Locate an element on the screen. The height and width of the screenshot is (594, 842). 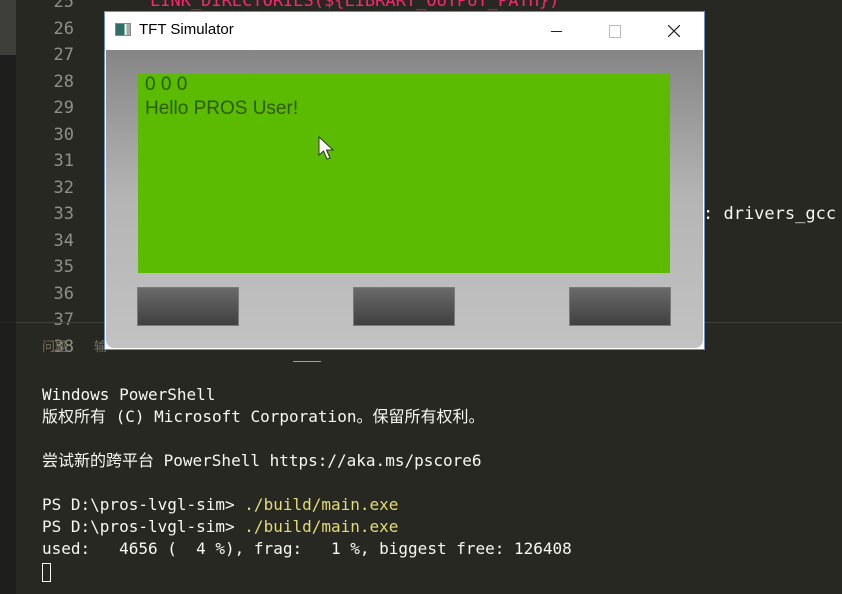
line-number: 31 is located at coordinates (63, 161).